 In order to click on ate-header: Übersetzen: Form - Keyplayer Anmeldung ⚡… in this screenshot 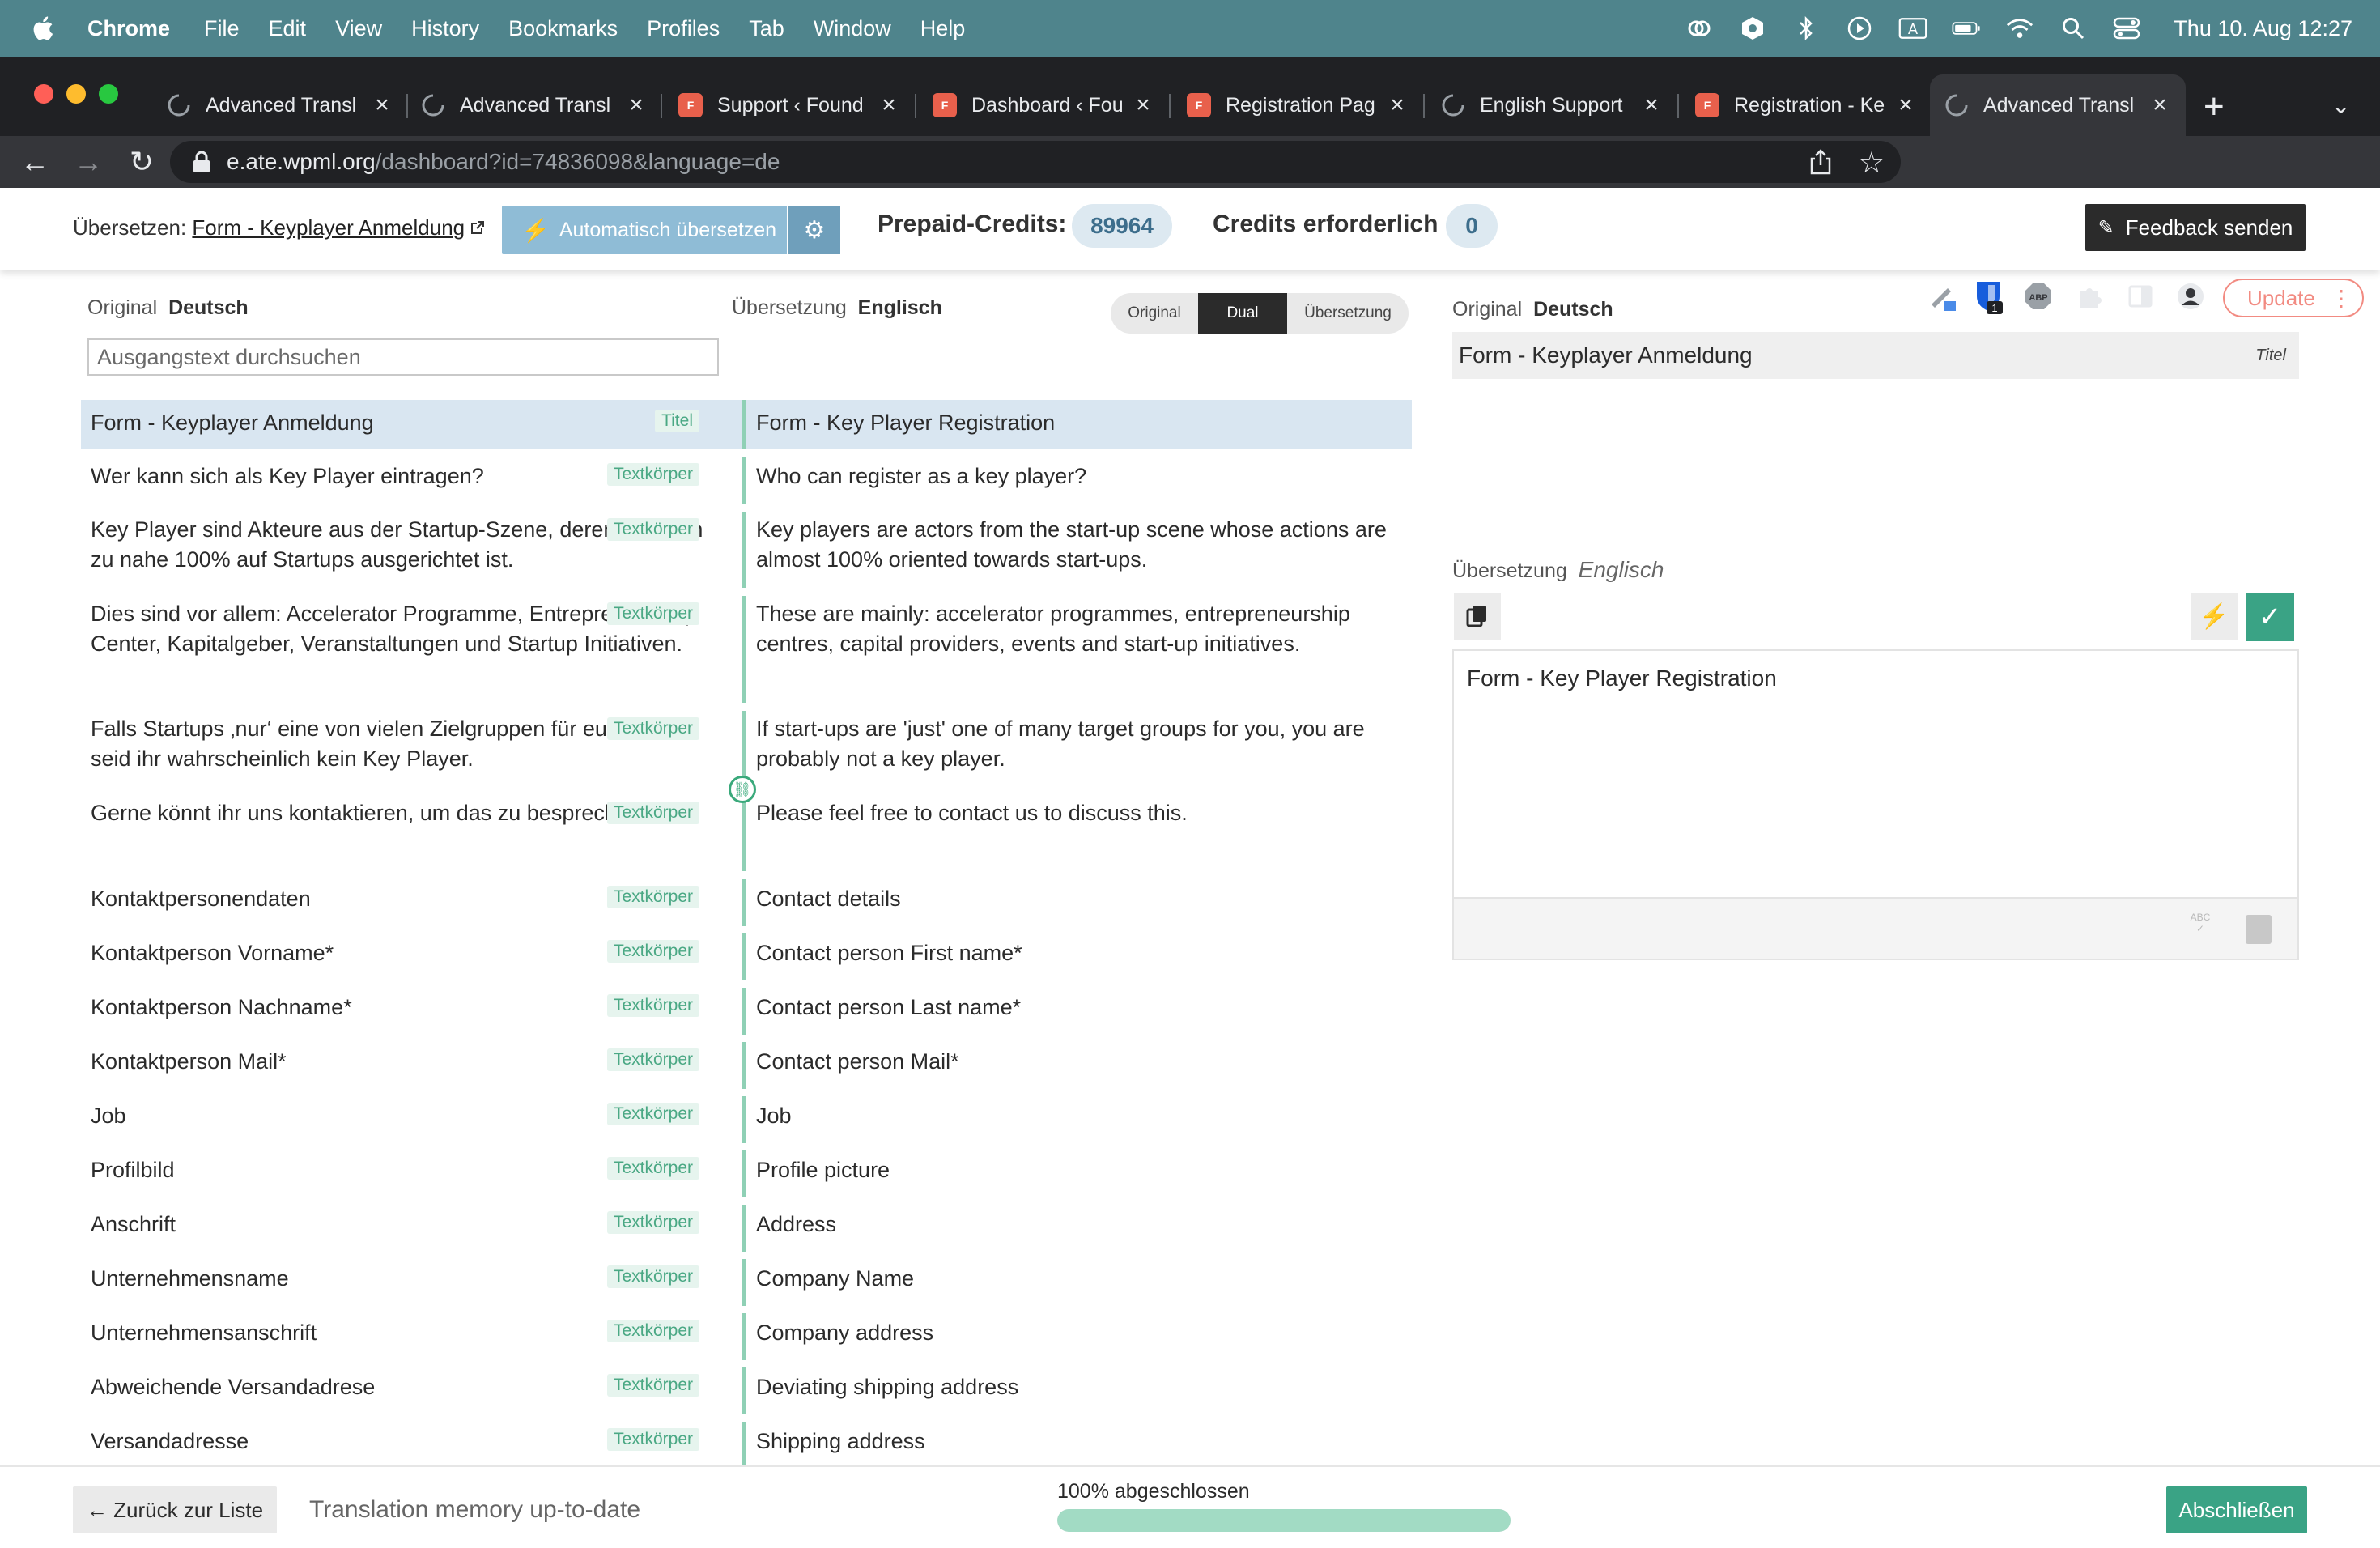, I will do `click(1190, 229)`.